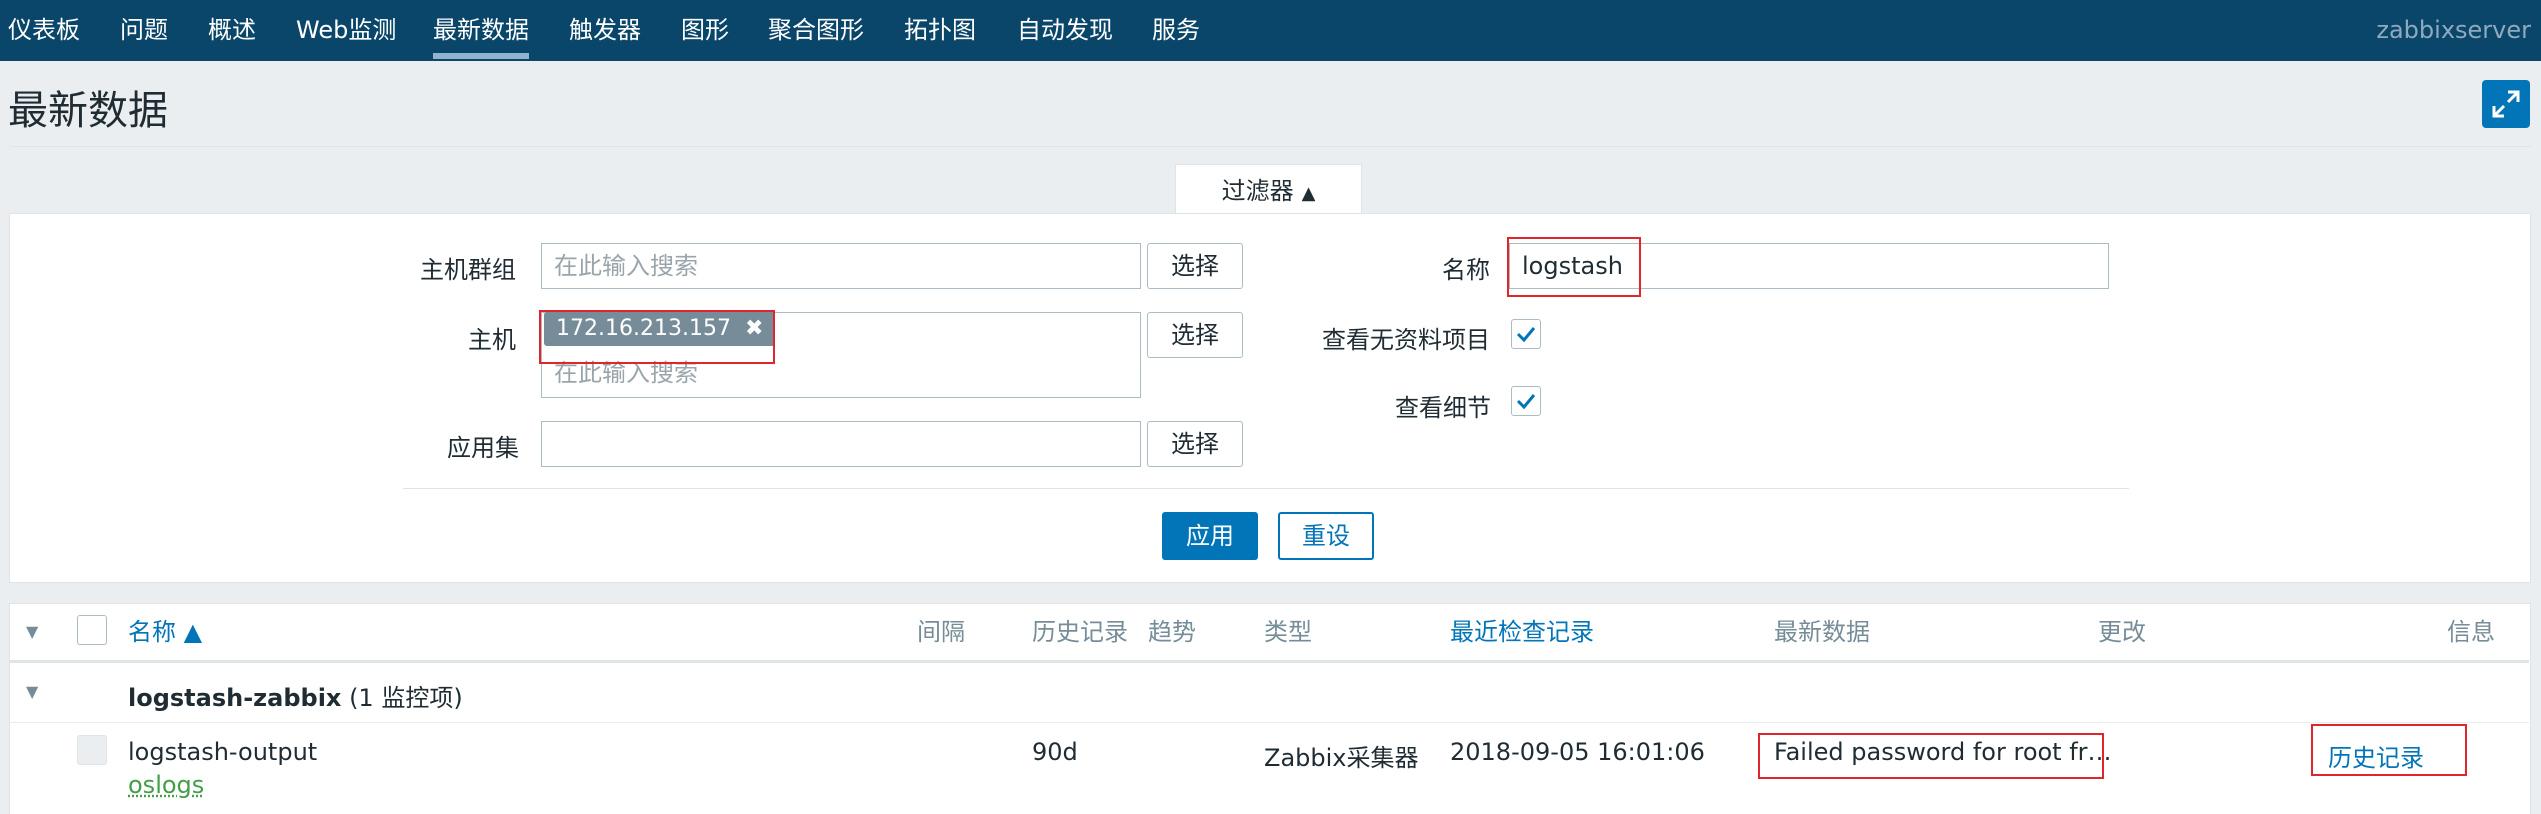 This screenshot has width=2541, height=814. What do you see at coordinates (481, 56) in the screenshot?
I see `nav-active-indicator` at bounding box center [481, 56].